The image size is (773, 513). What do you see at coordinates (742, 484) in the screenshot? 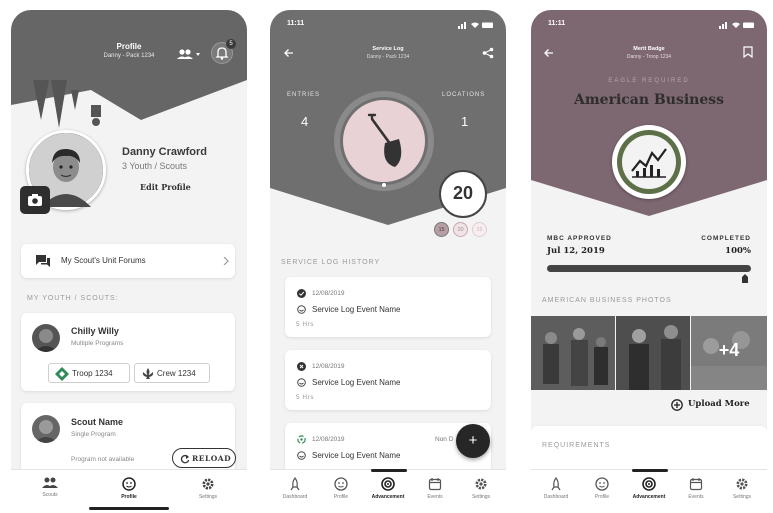
I see `gear-icon` at bounding box center [742, 484].